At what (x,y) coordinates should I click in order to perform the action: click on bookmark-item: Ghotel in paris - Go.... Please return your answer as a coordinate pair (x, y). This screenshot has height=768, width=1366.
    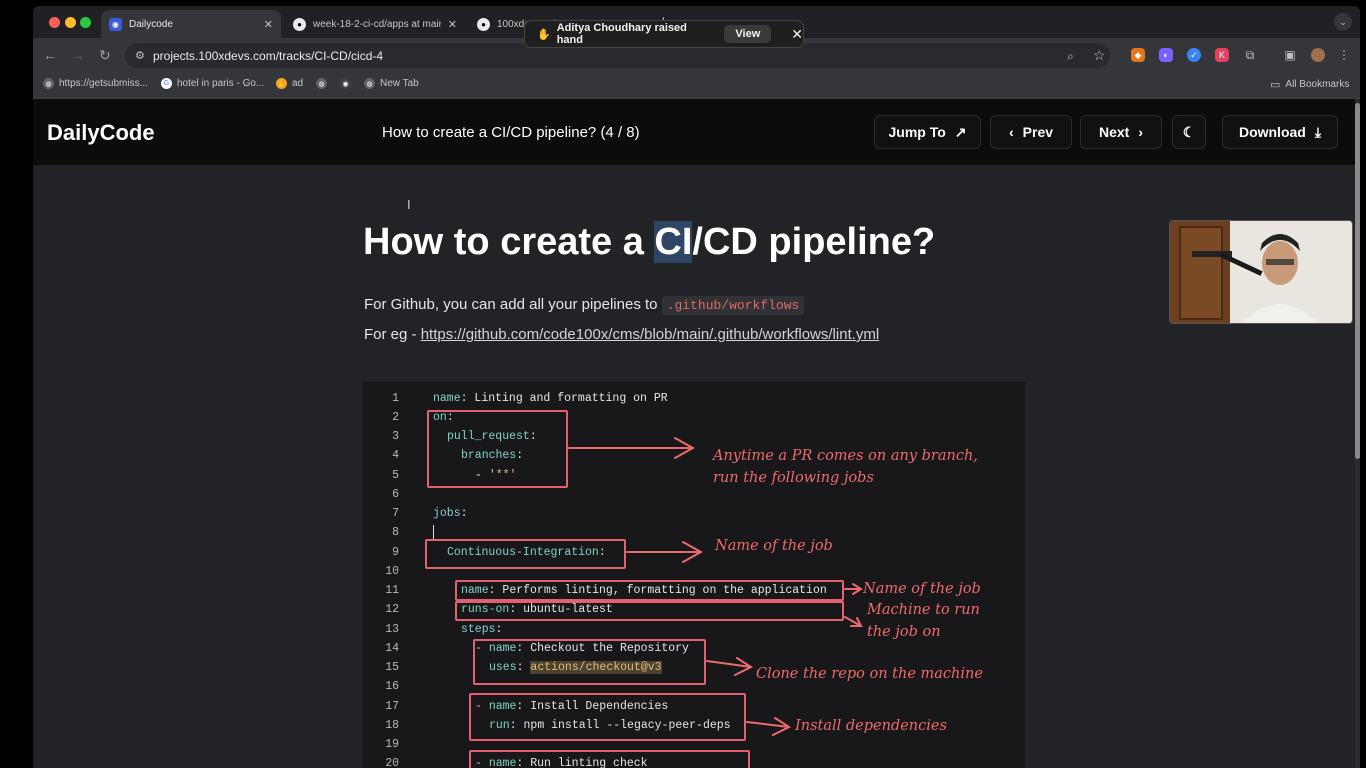
    Looking at the image, I should click on (212, 83).